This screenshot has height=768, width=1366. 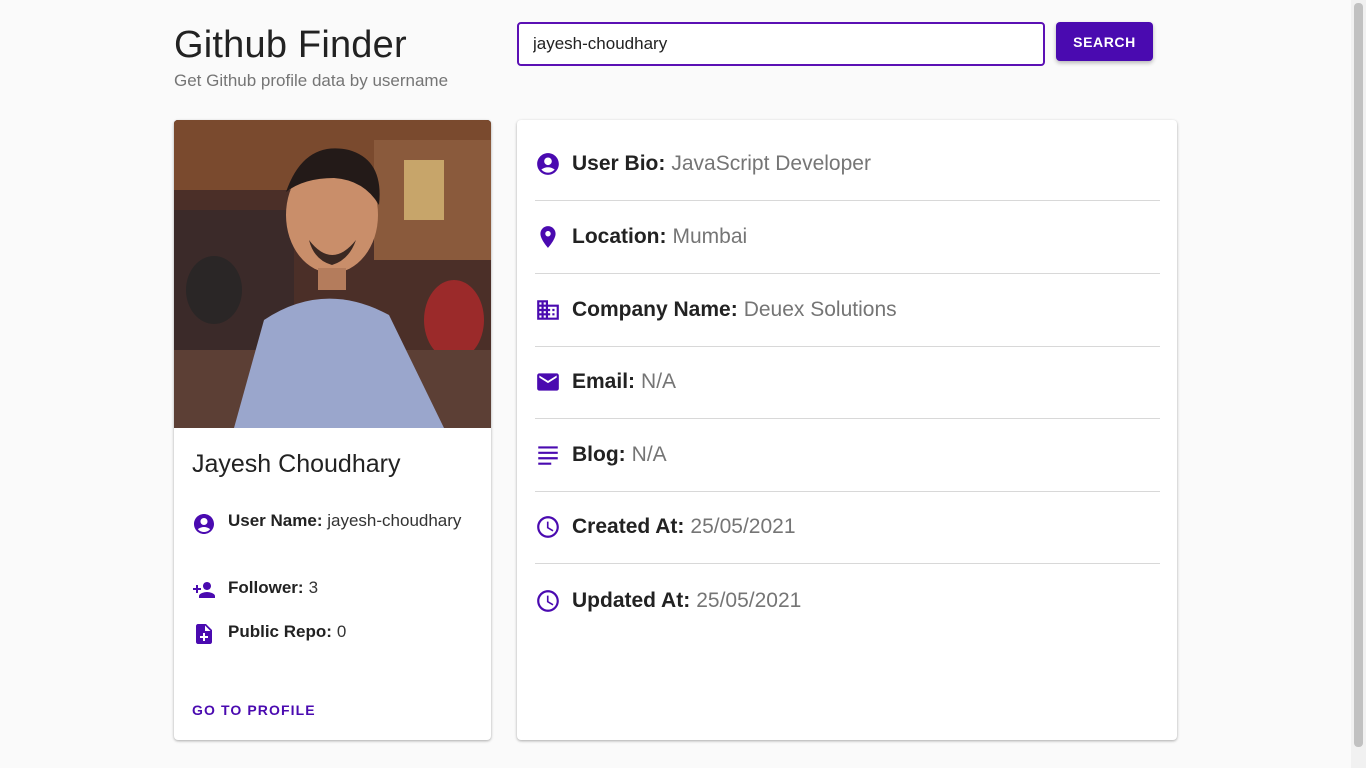 What do you see at coordinates (394, 520) in the screenshot?
I see `username-value: jayesh-choudhary` at bounding box center [394, 520].